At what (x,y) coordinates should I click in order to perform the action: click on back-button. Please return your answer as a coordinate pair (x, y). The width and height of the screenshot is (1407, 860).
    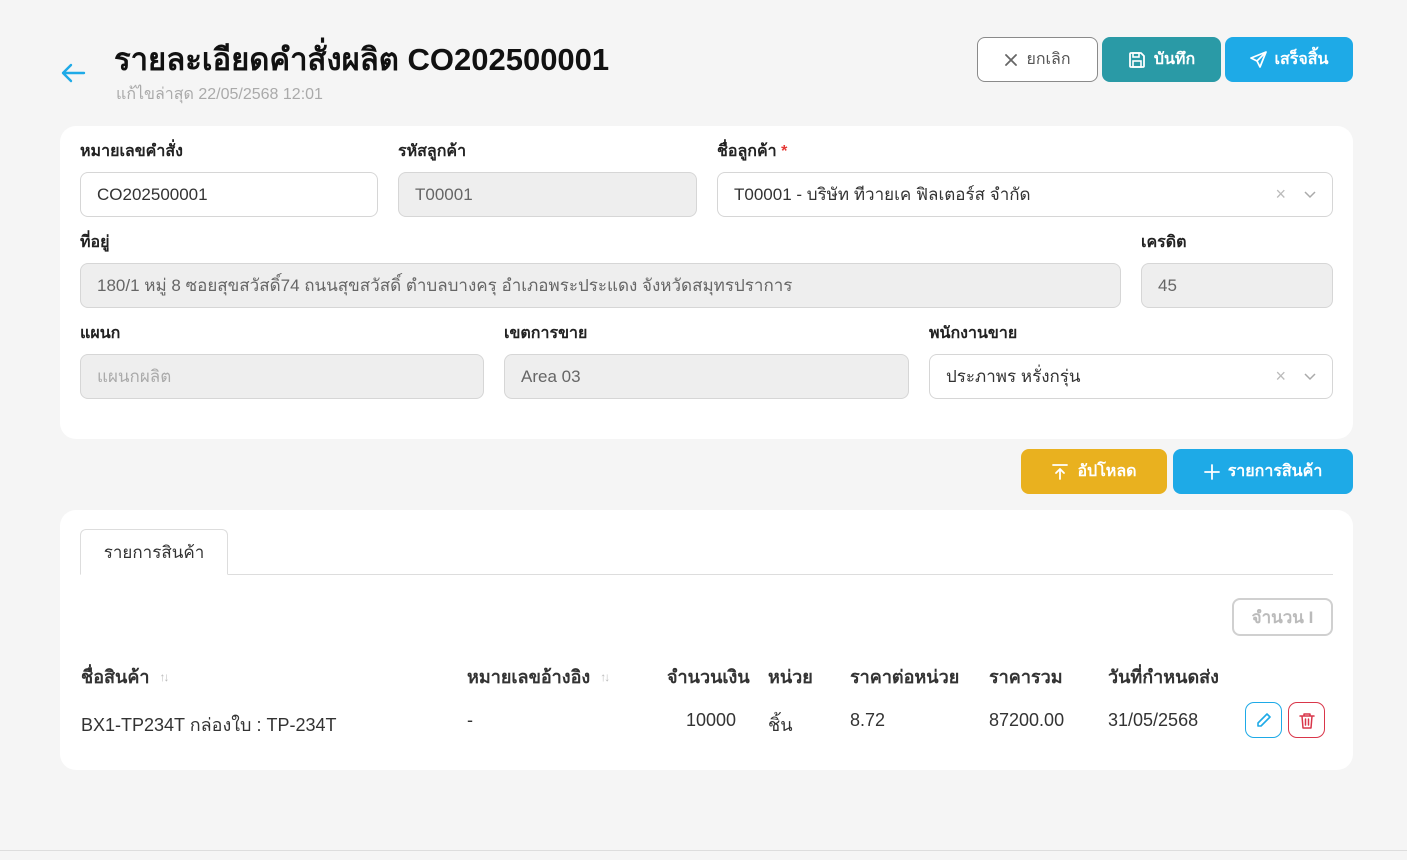
    Looking at the image, I should click on (73, 73).